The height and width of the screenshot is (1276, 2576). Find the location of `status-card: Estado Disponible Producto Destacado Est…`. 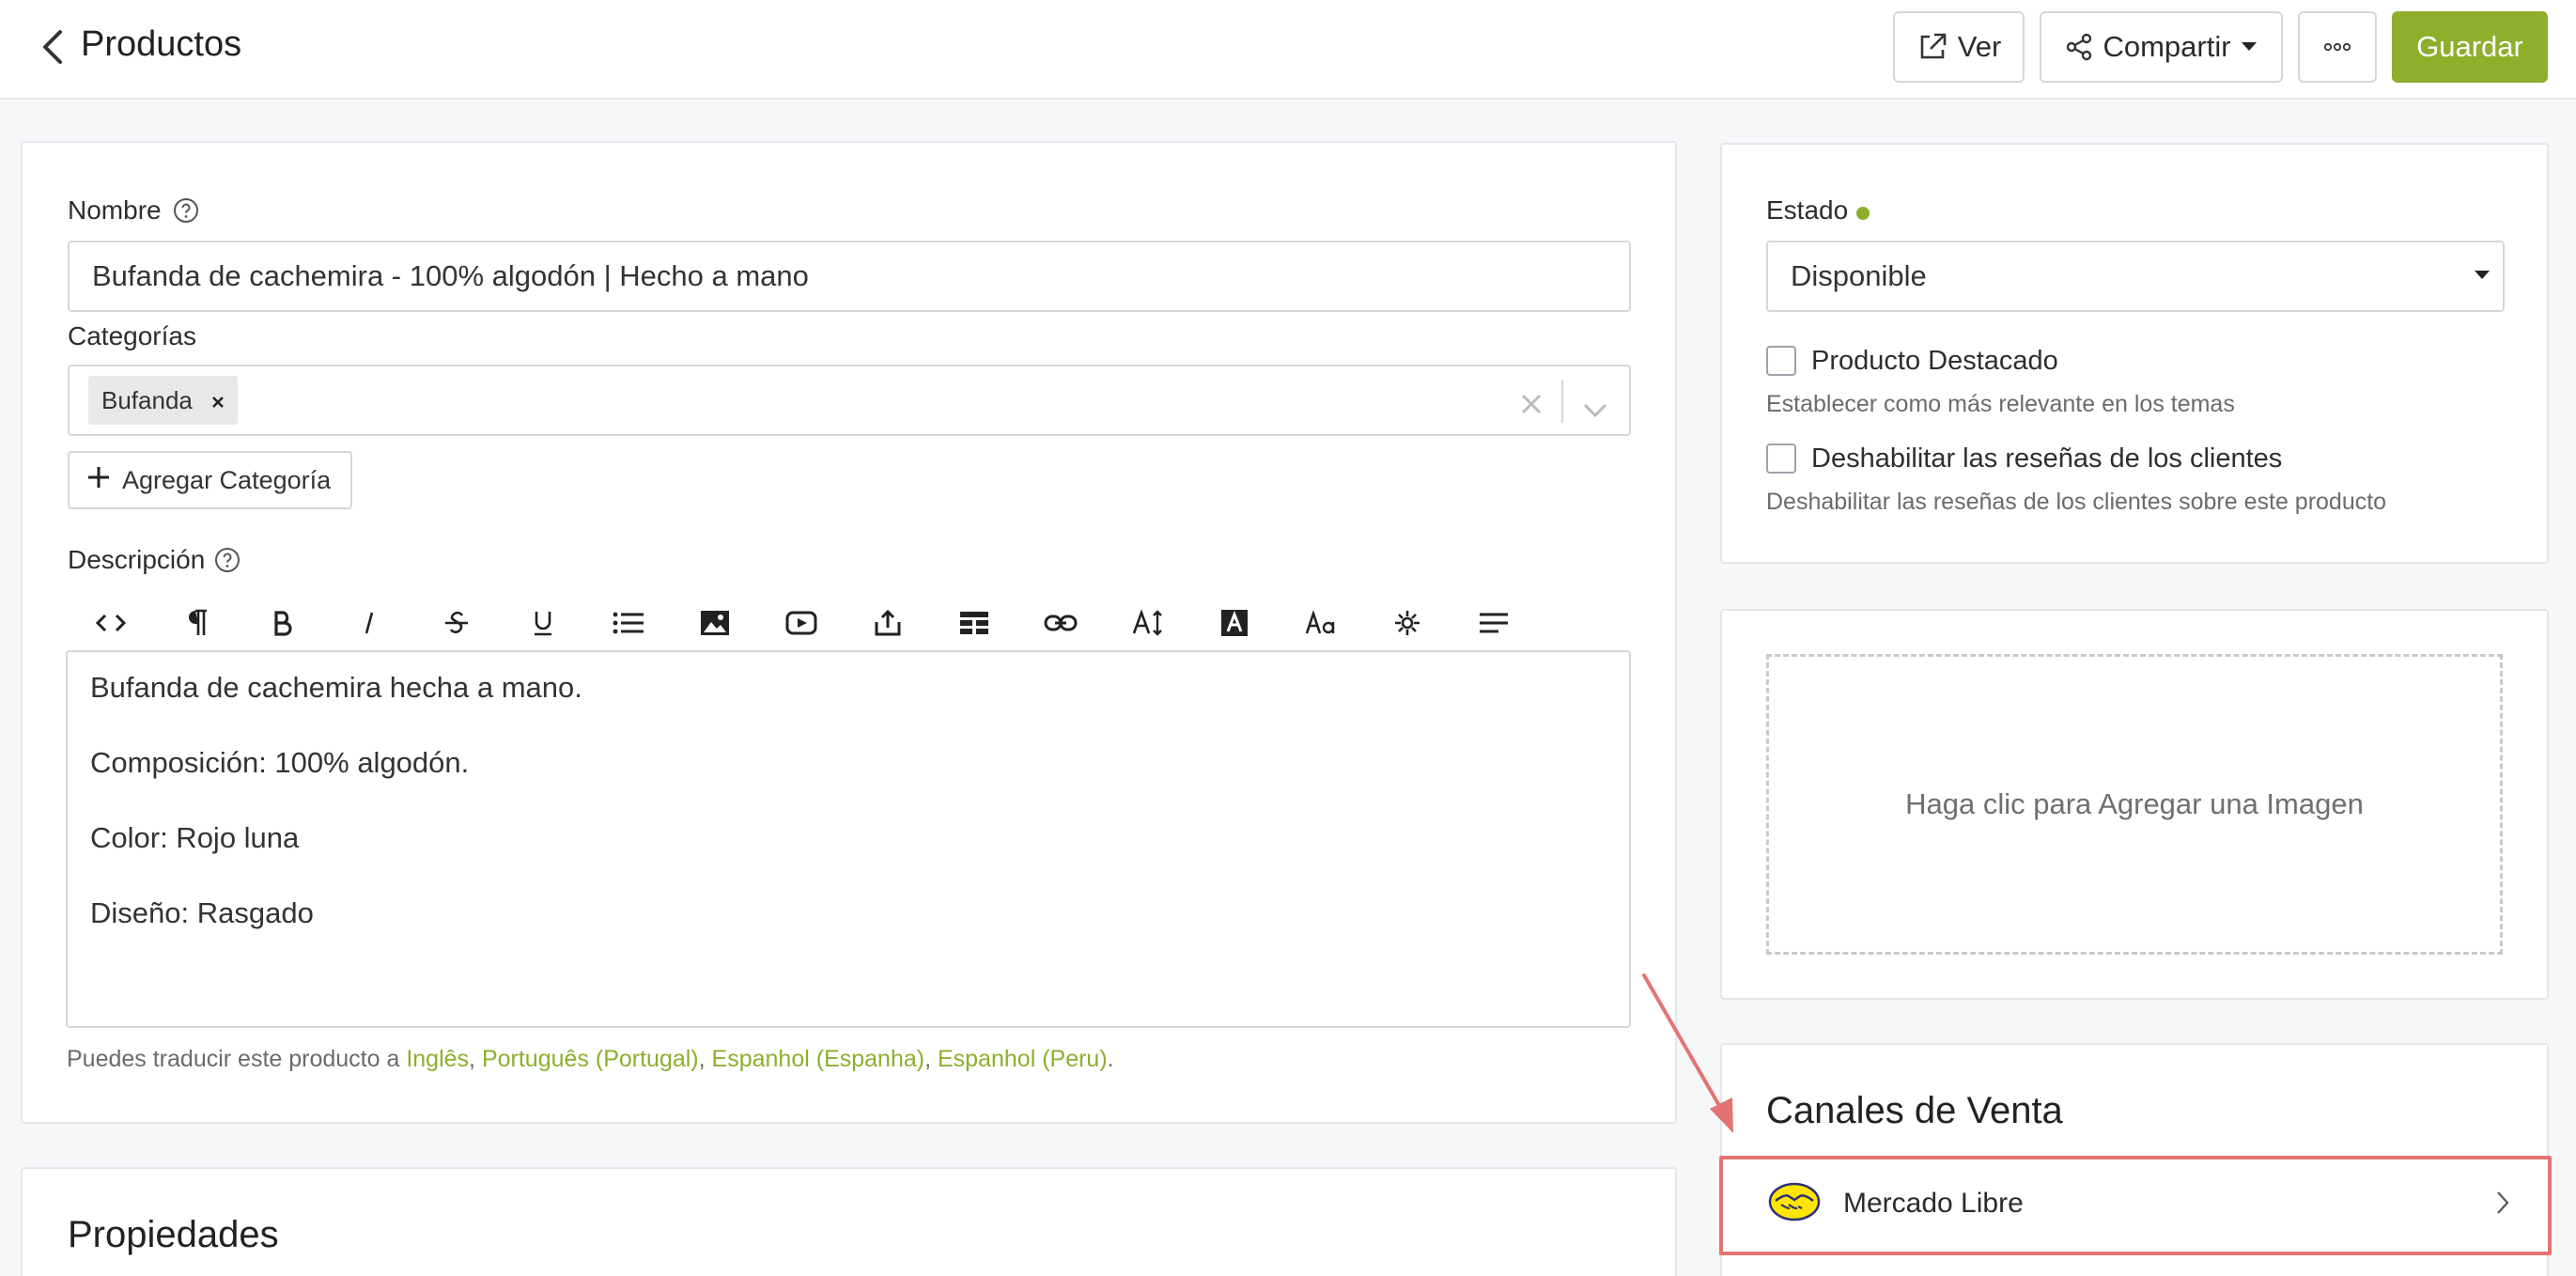

status-card: Estado Disponible Producto Destacado Est… is located at coordinates (2134, 354).